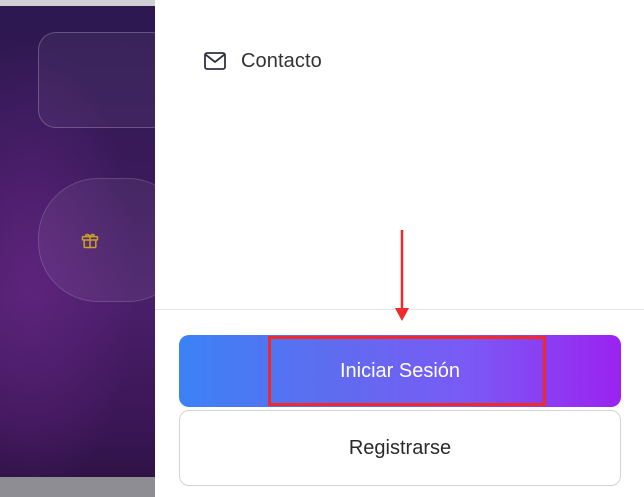  What do you see at coordinates (399, 309) in the screenshot?
I see `drawer-divider` at bounding box center [399, 309].